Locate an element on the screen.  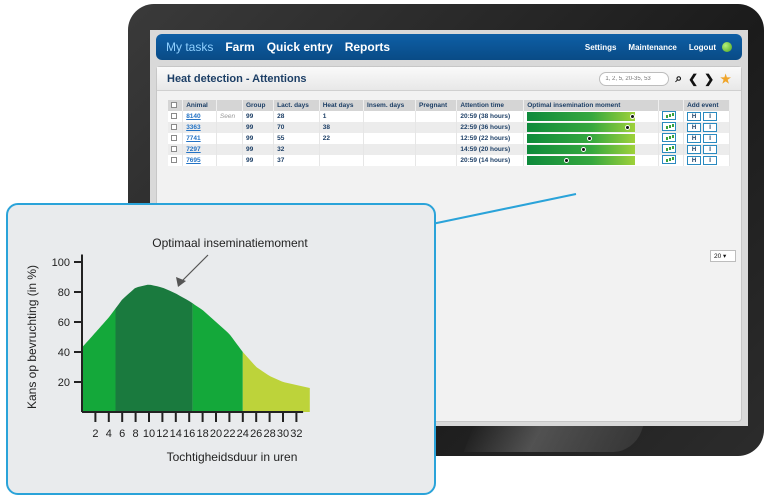
x-tick-label: 2 is located at coordinates (95, 434).